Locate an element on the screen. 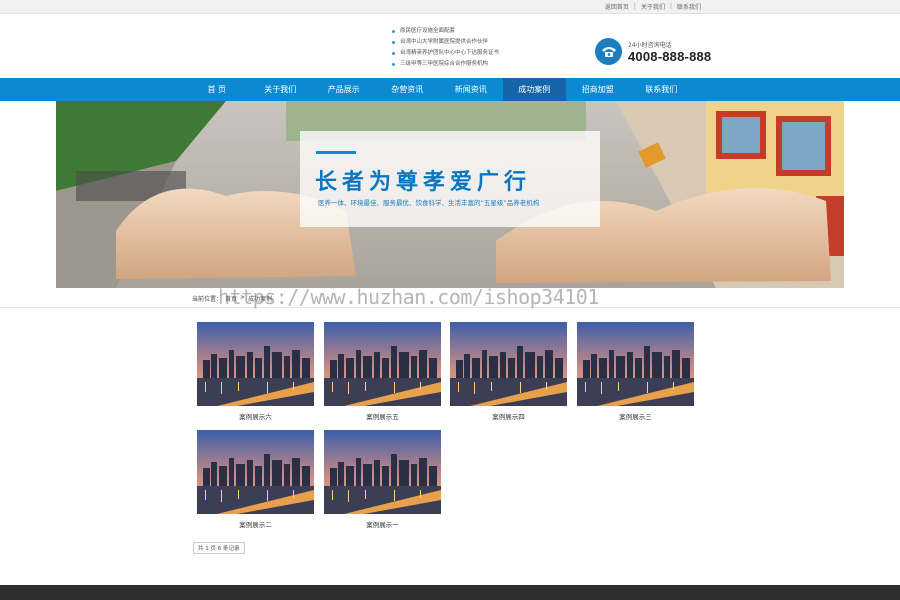 This screenshot has height=600, width=900. case-card: 案例展示三 is located at coordinates (635, 371).